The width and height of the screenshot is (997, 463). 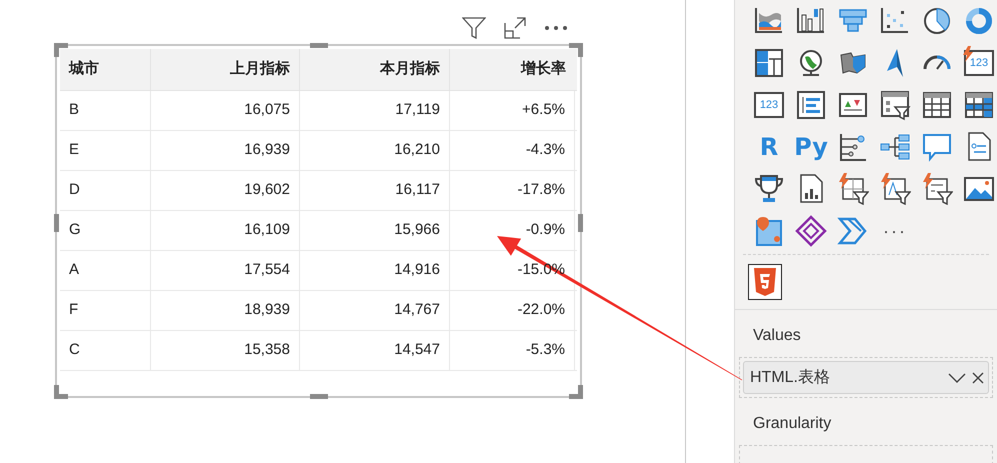 What do you see at coordinates (895, 105) in the screenshot?
I see `slicer-visual-icon` at bounding box center [895, 105].